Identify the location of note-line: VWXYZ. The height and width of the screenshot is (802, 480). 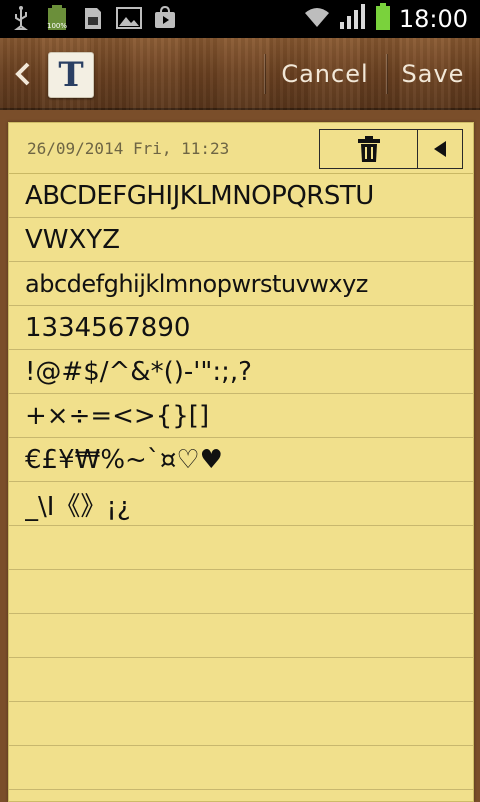
(72, 240).